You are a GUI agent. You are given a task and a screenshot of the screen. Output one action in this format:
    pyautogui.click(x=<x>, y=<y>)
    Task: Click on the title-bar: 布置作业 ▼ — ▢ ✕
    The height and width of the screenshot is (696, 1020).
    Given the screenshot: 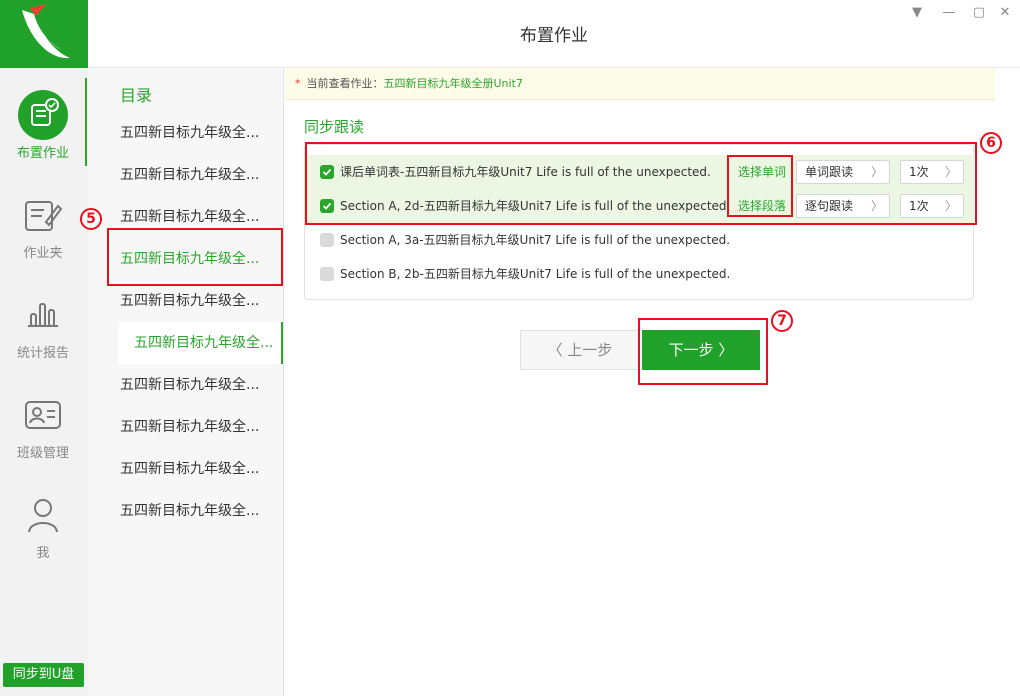 What is the action you would take?
    pyautogui.click(x=554, y=34)
    